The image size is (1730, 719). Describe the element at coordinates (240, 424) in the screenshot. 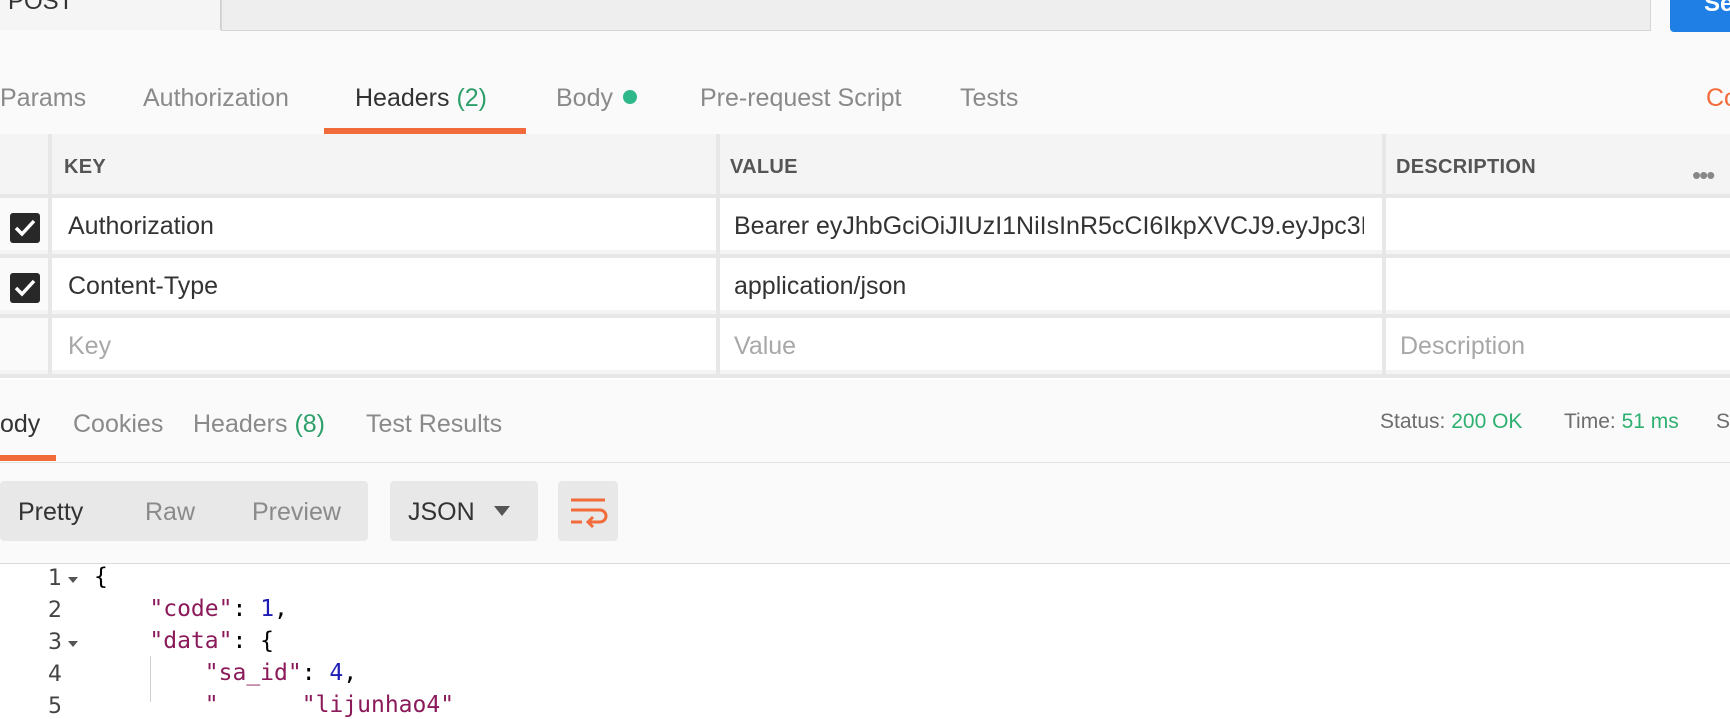

I see `tab-response-headers-label: Headers` at that location.